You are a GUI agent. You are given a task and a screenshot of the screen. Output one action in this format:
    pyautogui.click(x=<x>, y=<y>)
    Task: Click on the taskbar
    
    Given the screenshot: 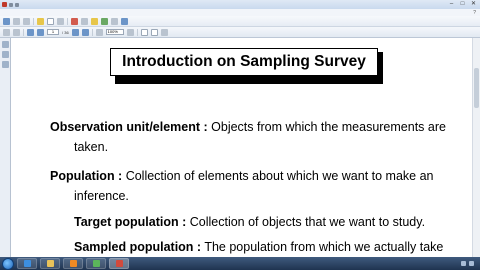 What is the action you would take?
    pyautogui.click(x=240, y=263)
    